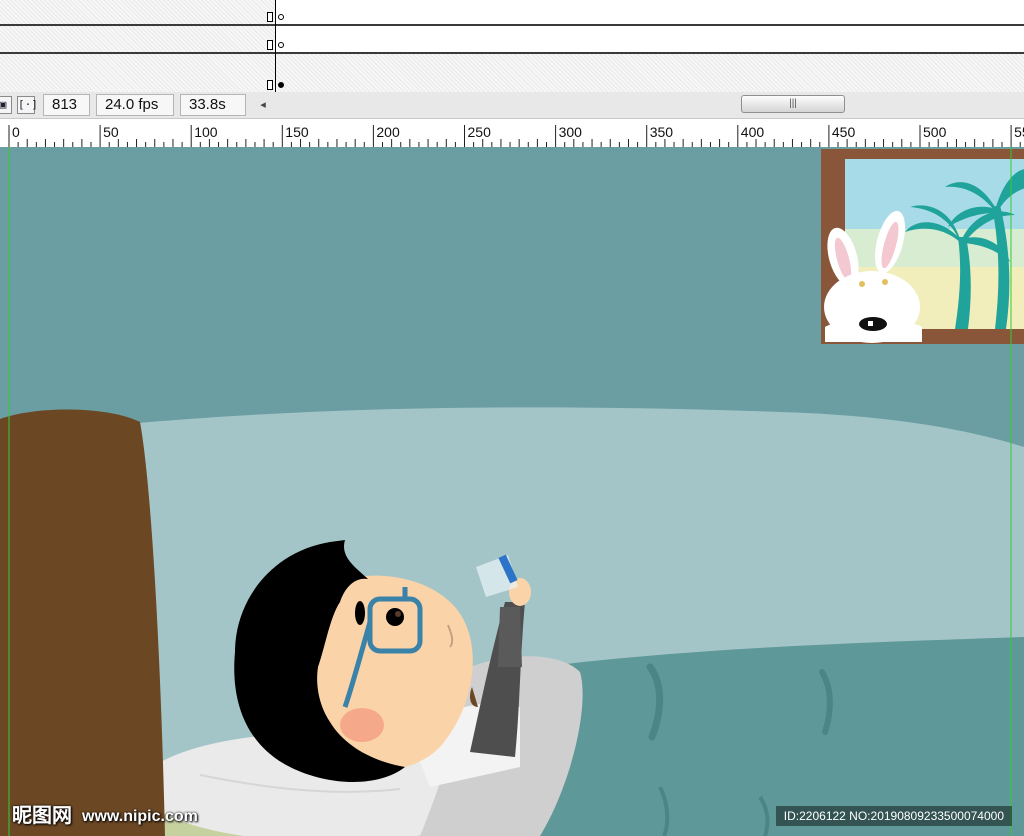 This screenshot has height=836, width=1024. What do you see at coordinates (935, 132) in the screenshot?
I see `ruler-label: 500` at bounding box center [935, 132].